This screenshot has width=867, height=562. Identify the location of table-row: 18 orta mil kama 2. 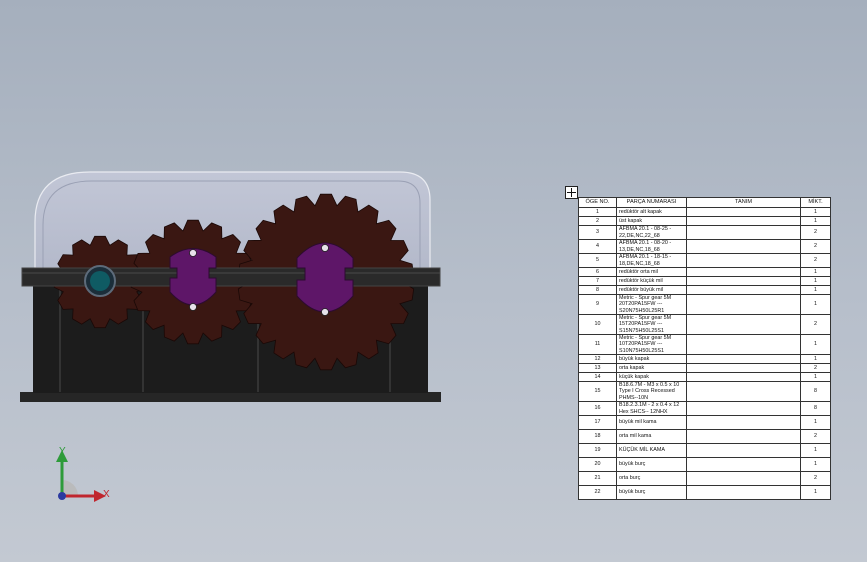
(704, 436).